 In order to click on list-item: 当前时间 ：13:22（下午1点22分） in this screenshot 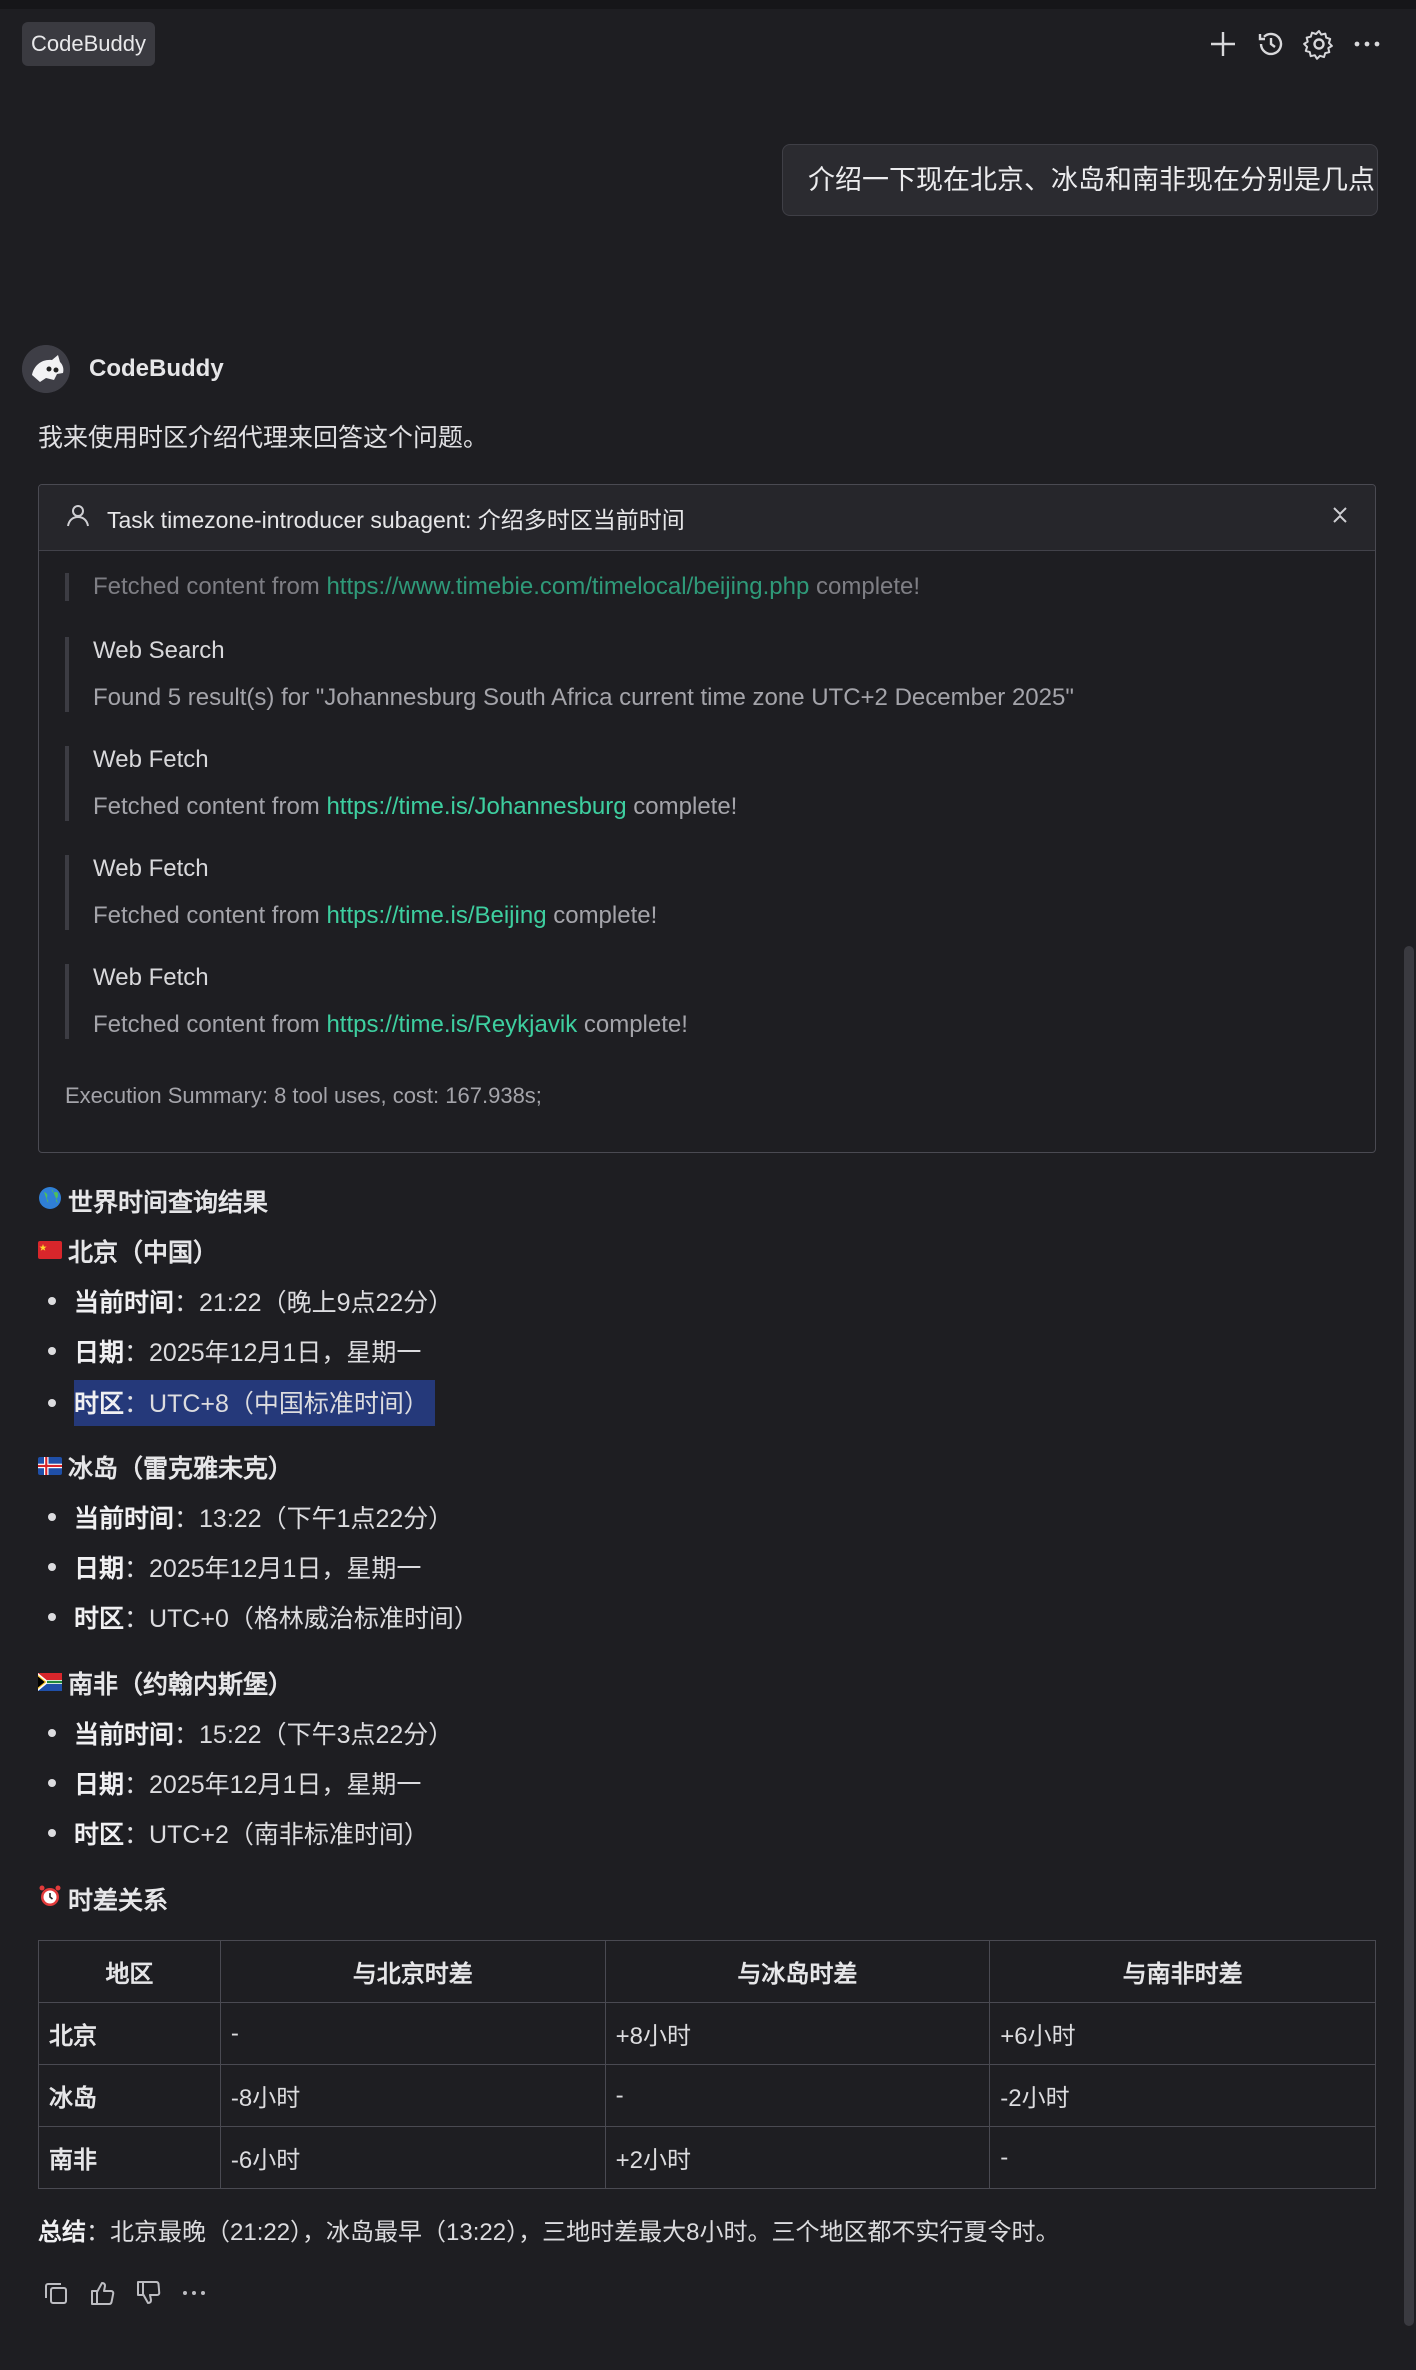, I will do `click(250, 1517)`.